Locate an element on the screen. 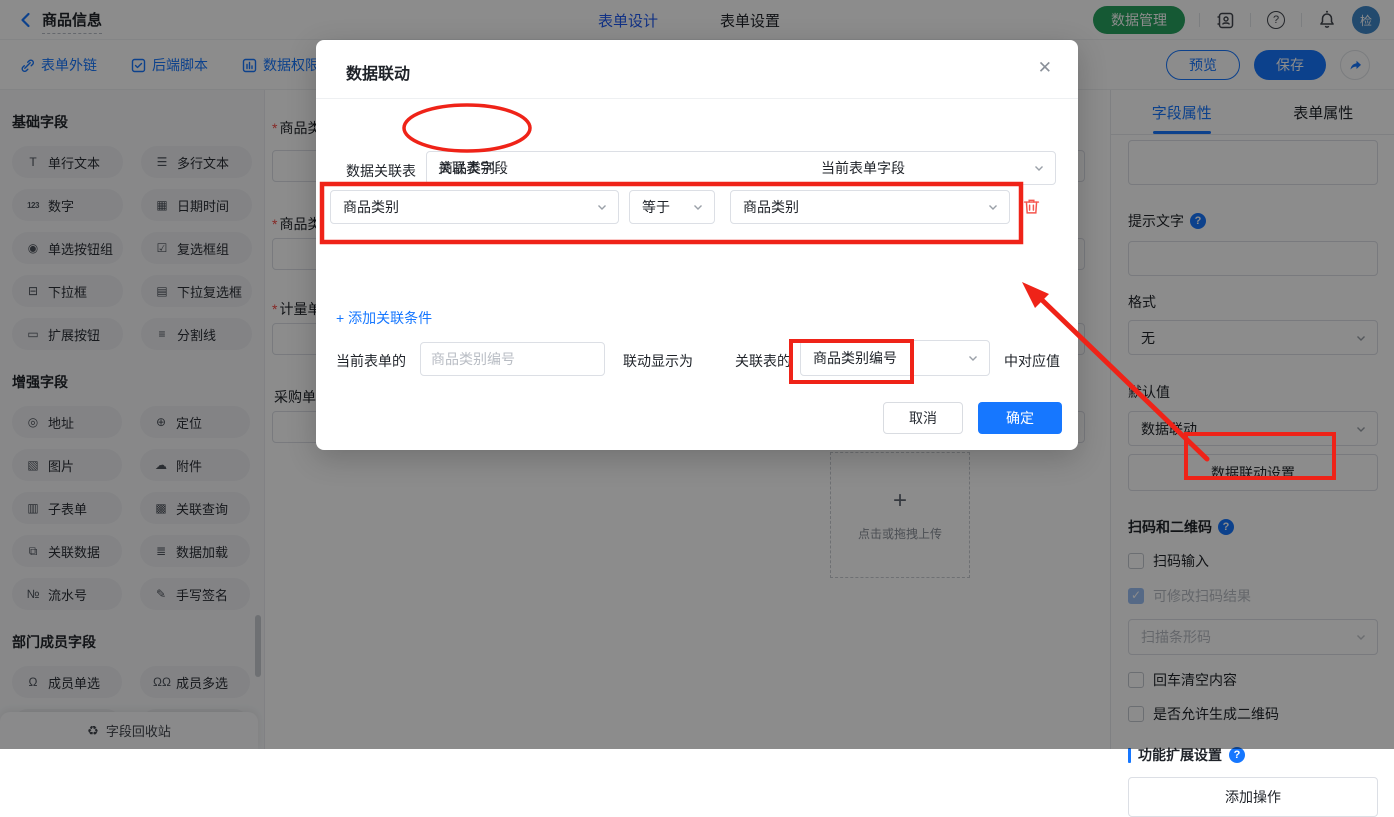 The image size is (1394, 817). relation-table-select: 商品类别 is located at coordinates (741, 168).